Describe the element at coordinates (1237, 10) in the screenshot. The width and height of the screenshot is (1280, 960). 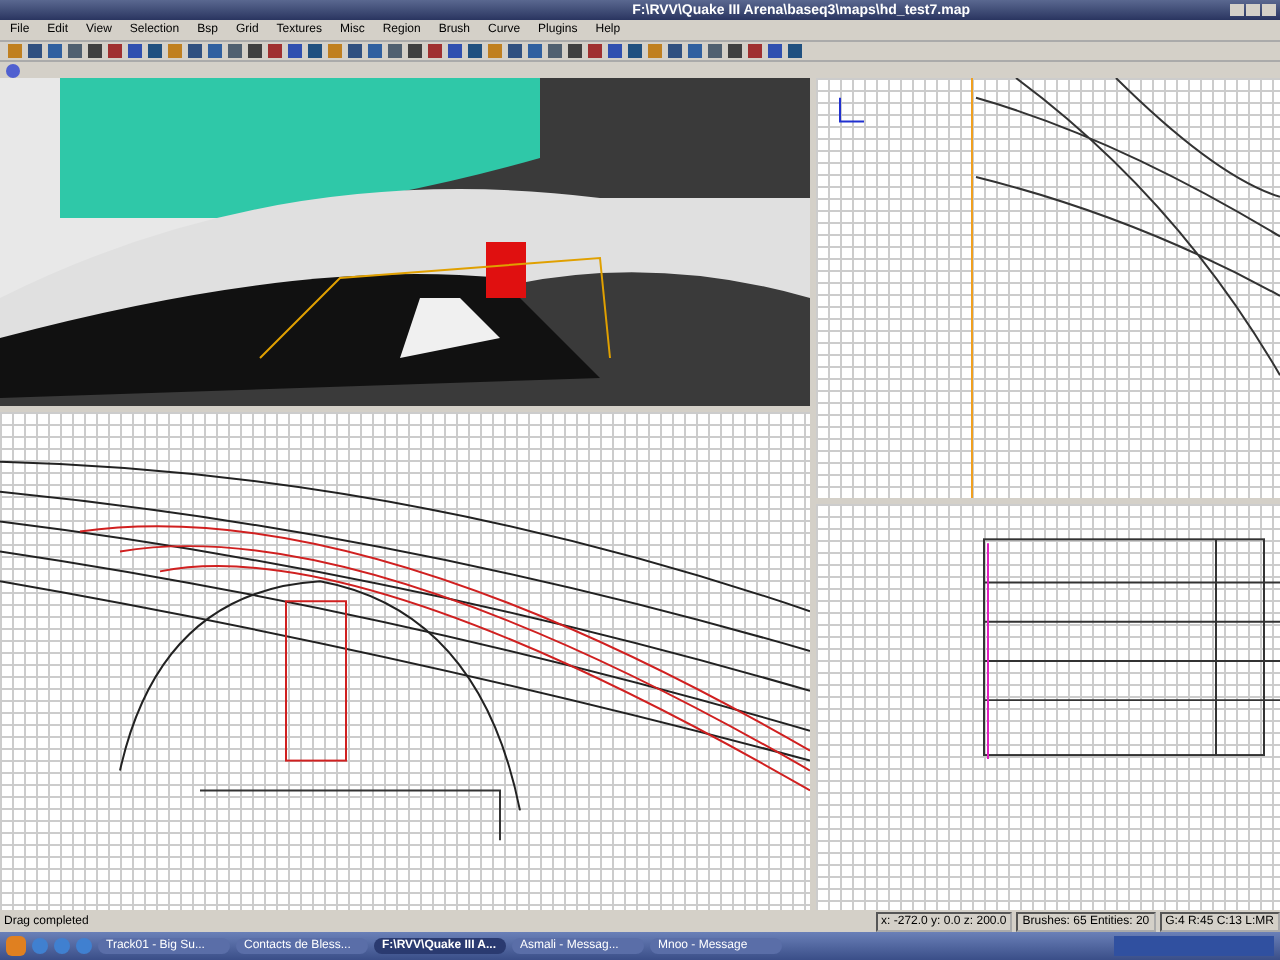
I see `minimize-button` at that location.